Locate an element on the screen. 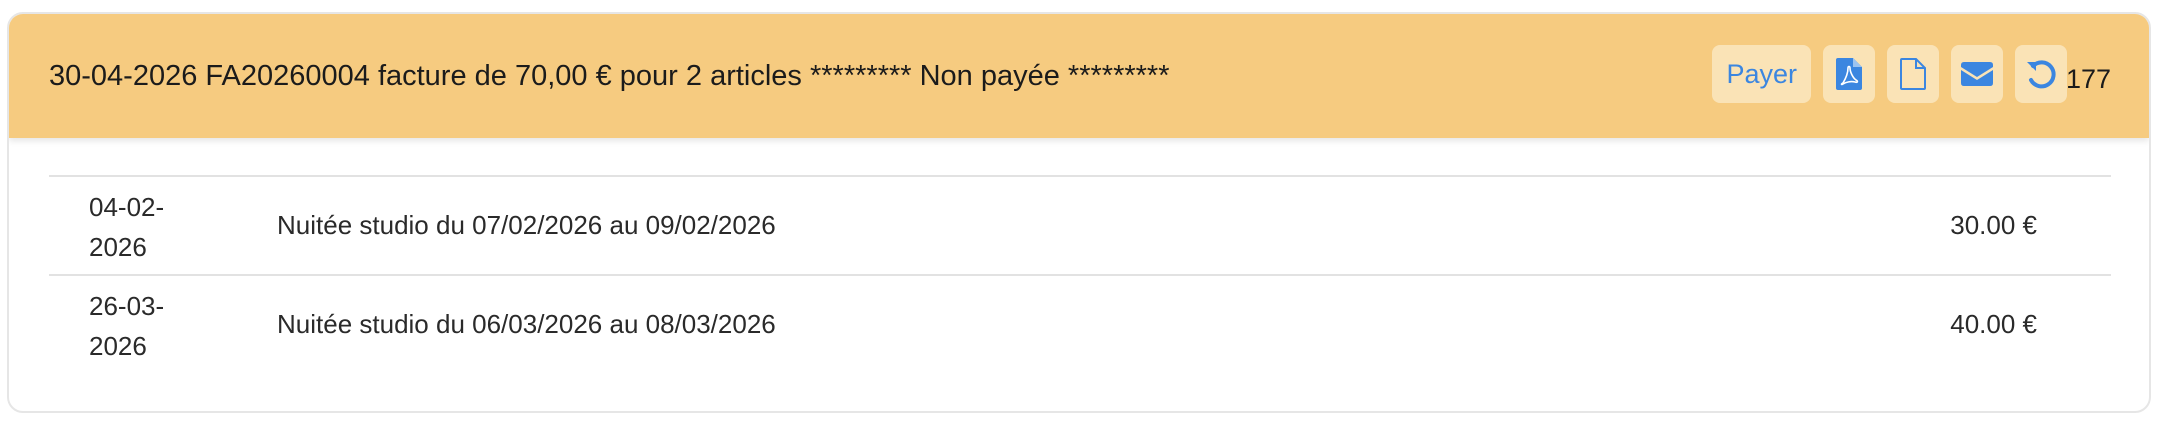 The width and height of the screenshot is (2160, 434). envelope-icon is located at coordinates (1977, 74).